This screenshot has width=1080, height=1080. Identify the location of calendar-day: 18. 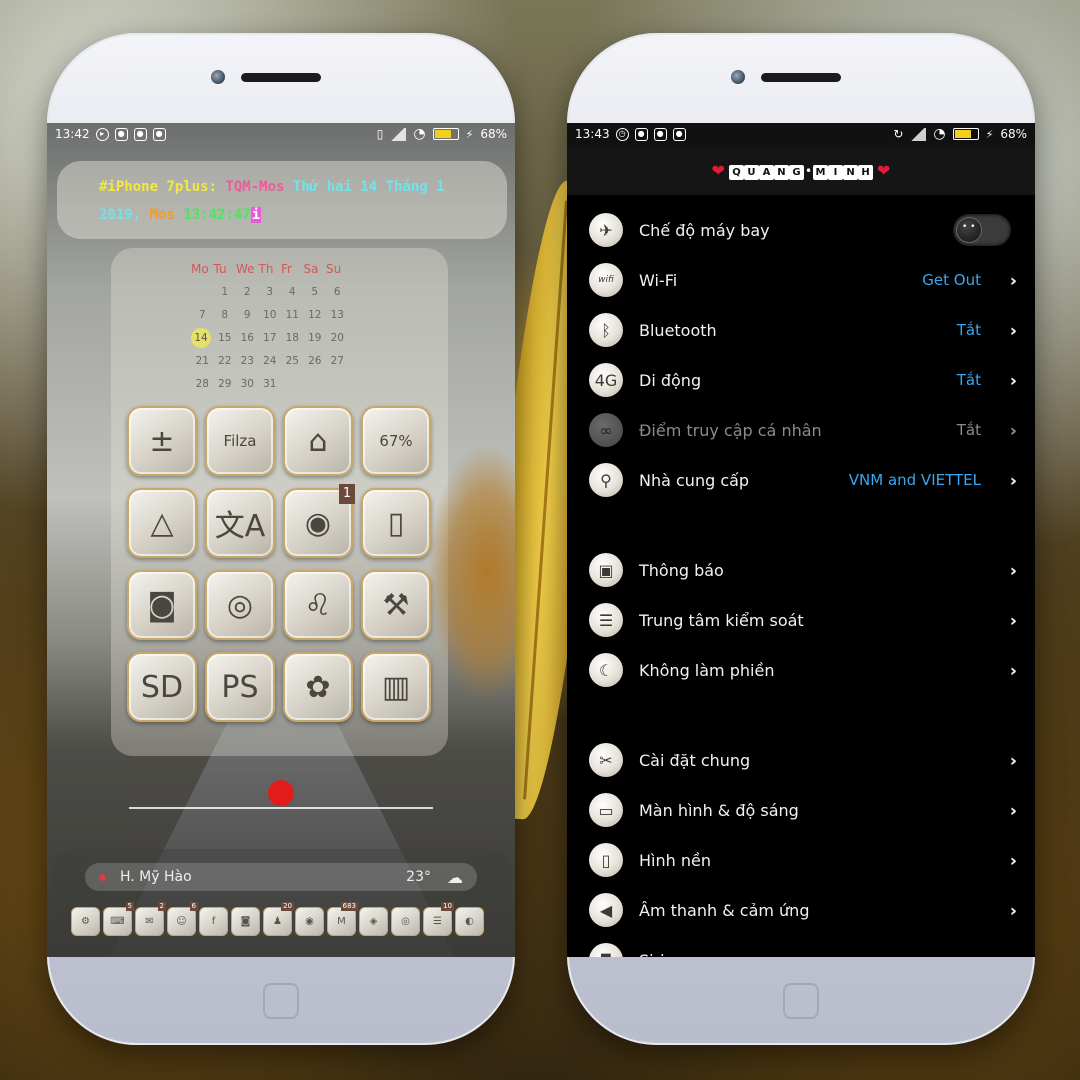
(292, 337).